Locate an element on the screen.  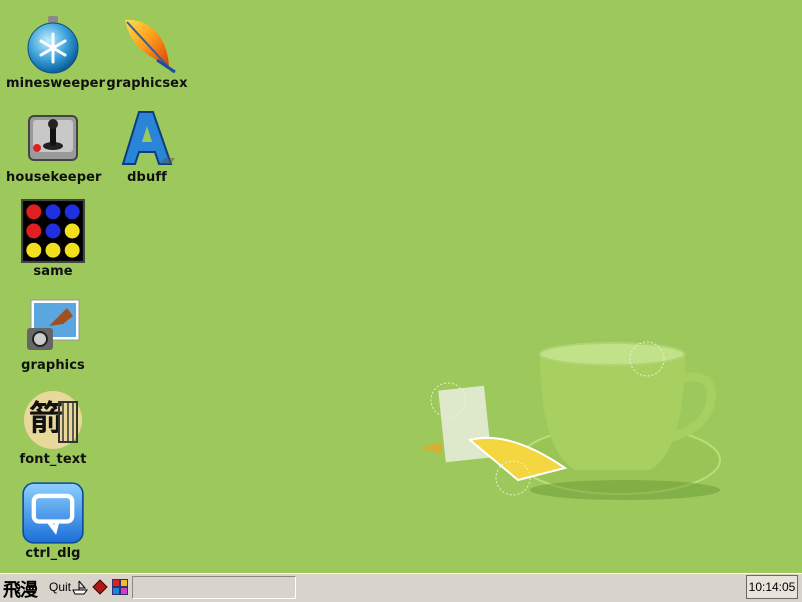
desktop-icon-label: ctrl_dlg is located at coordinates (53, 553).